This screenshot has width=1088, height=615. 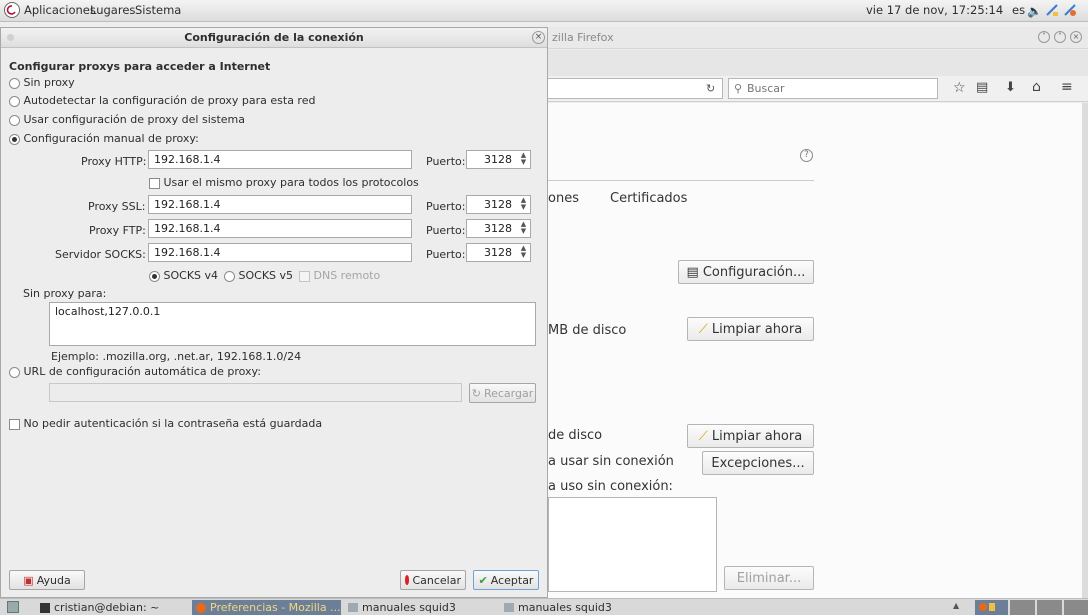 What do you see at coordinates (280, 252) in the screenshot?
I see `socks-host-input: 192.168.1.4` at bounding box center [280, 252].